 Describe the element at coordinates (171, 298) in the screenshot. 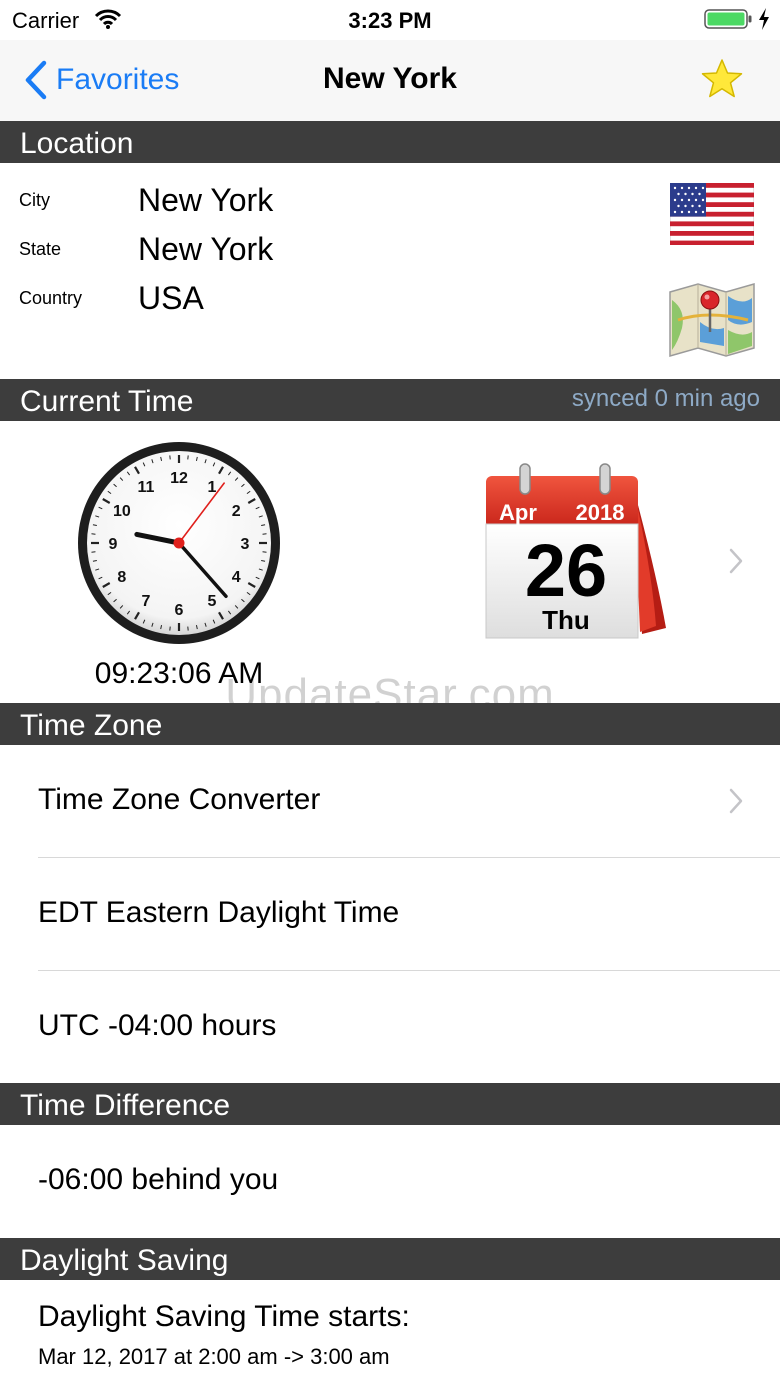

I see `country-value: USA` at that location.